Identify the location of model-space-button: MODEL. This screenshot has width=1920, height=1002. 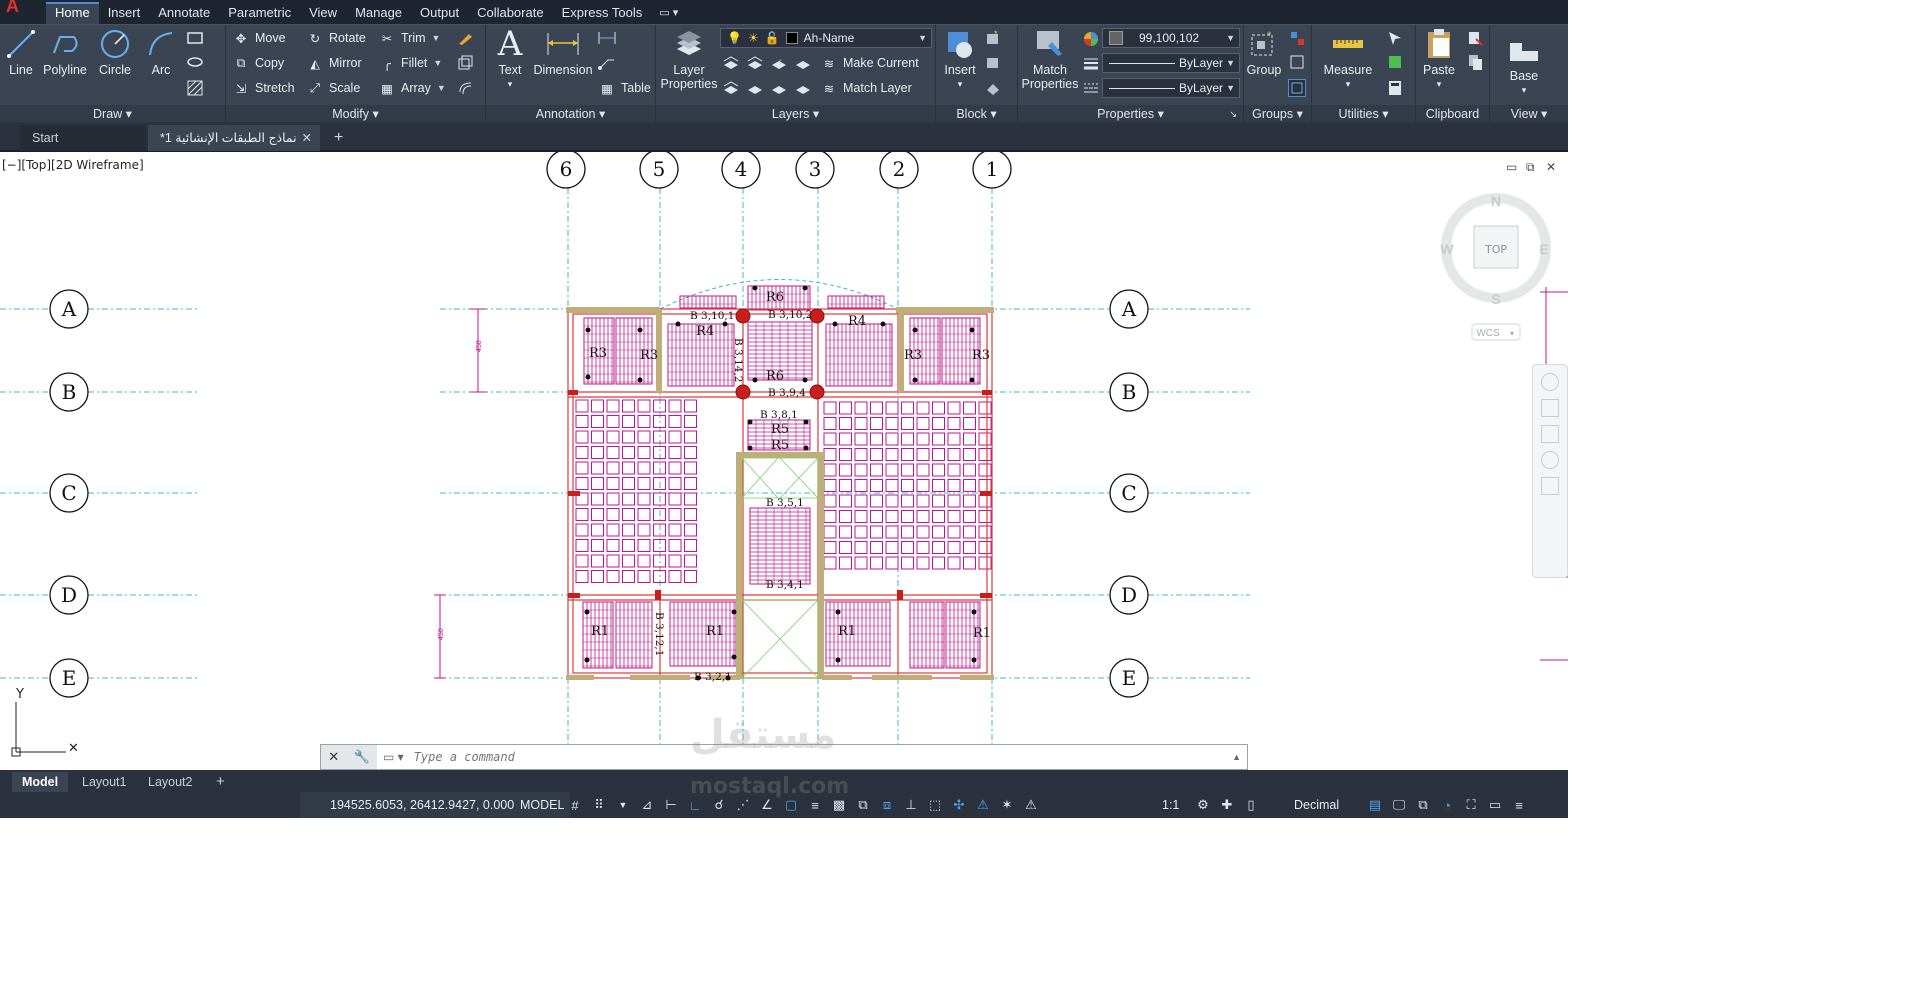
(542, 805).